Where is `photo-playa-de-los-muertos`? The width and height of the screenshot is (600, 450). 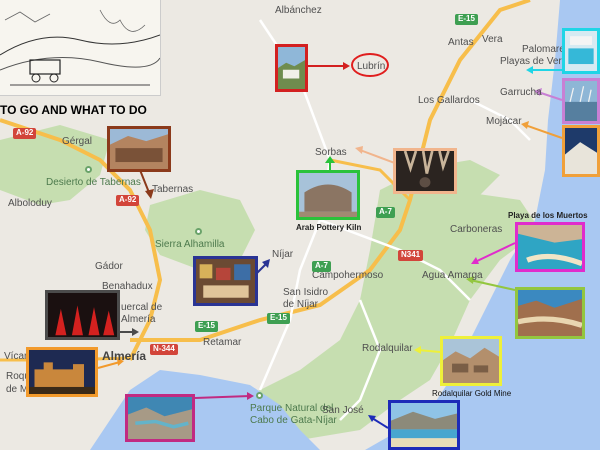
photo-playa-de-los-muertos is located at coordinates (550, 247).